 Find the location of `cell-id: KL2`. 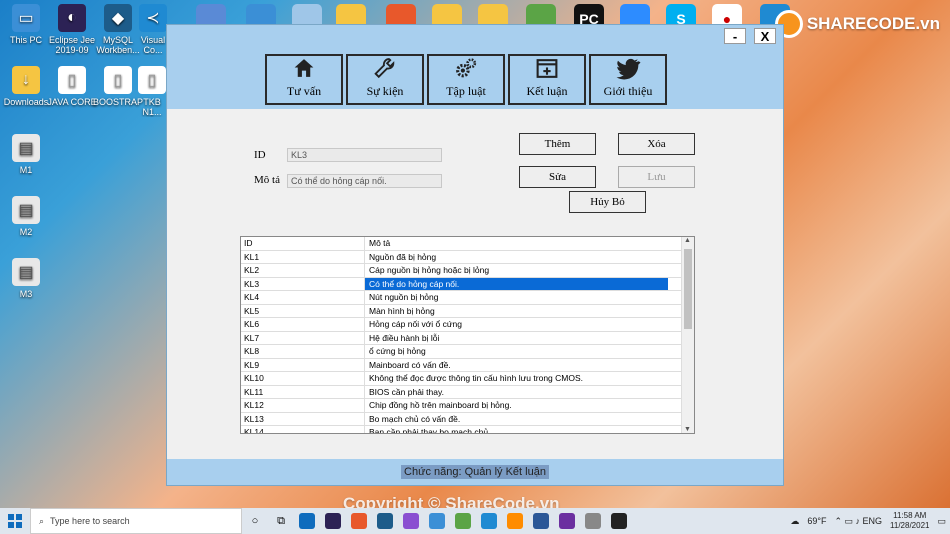

cell-id: KL2 is located at coordinates (303, 270).